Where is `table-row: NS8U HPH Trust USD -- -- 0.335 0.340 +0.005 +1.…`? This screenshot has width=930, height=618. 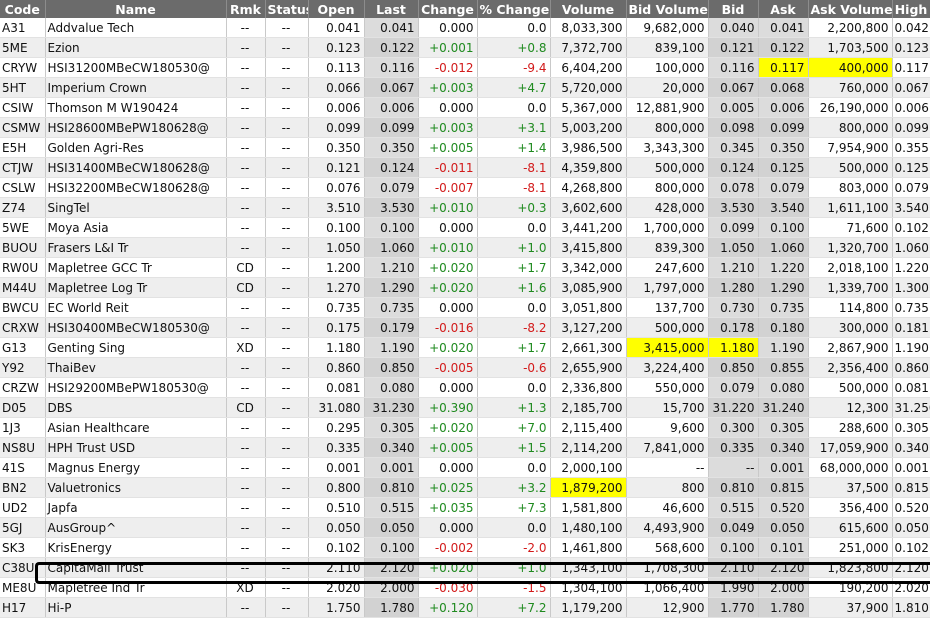
table-row: NS8U HPH Trust USD -- -- 0.335 0.340 +0.005 +1.… is located at coordinates (465, 447).